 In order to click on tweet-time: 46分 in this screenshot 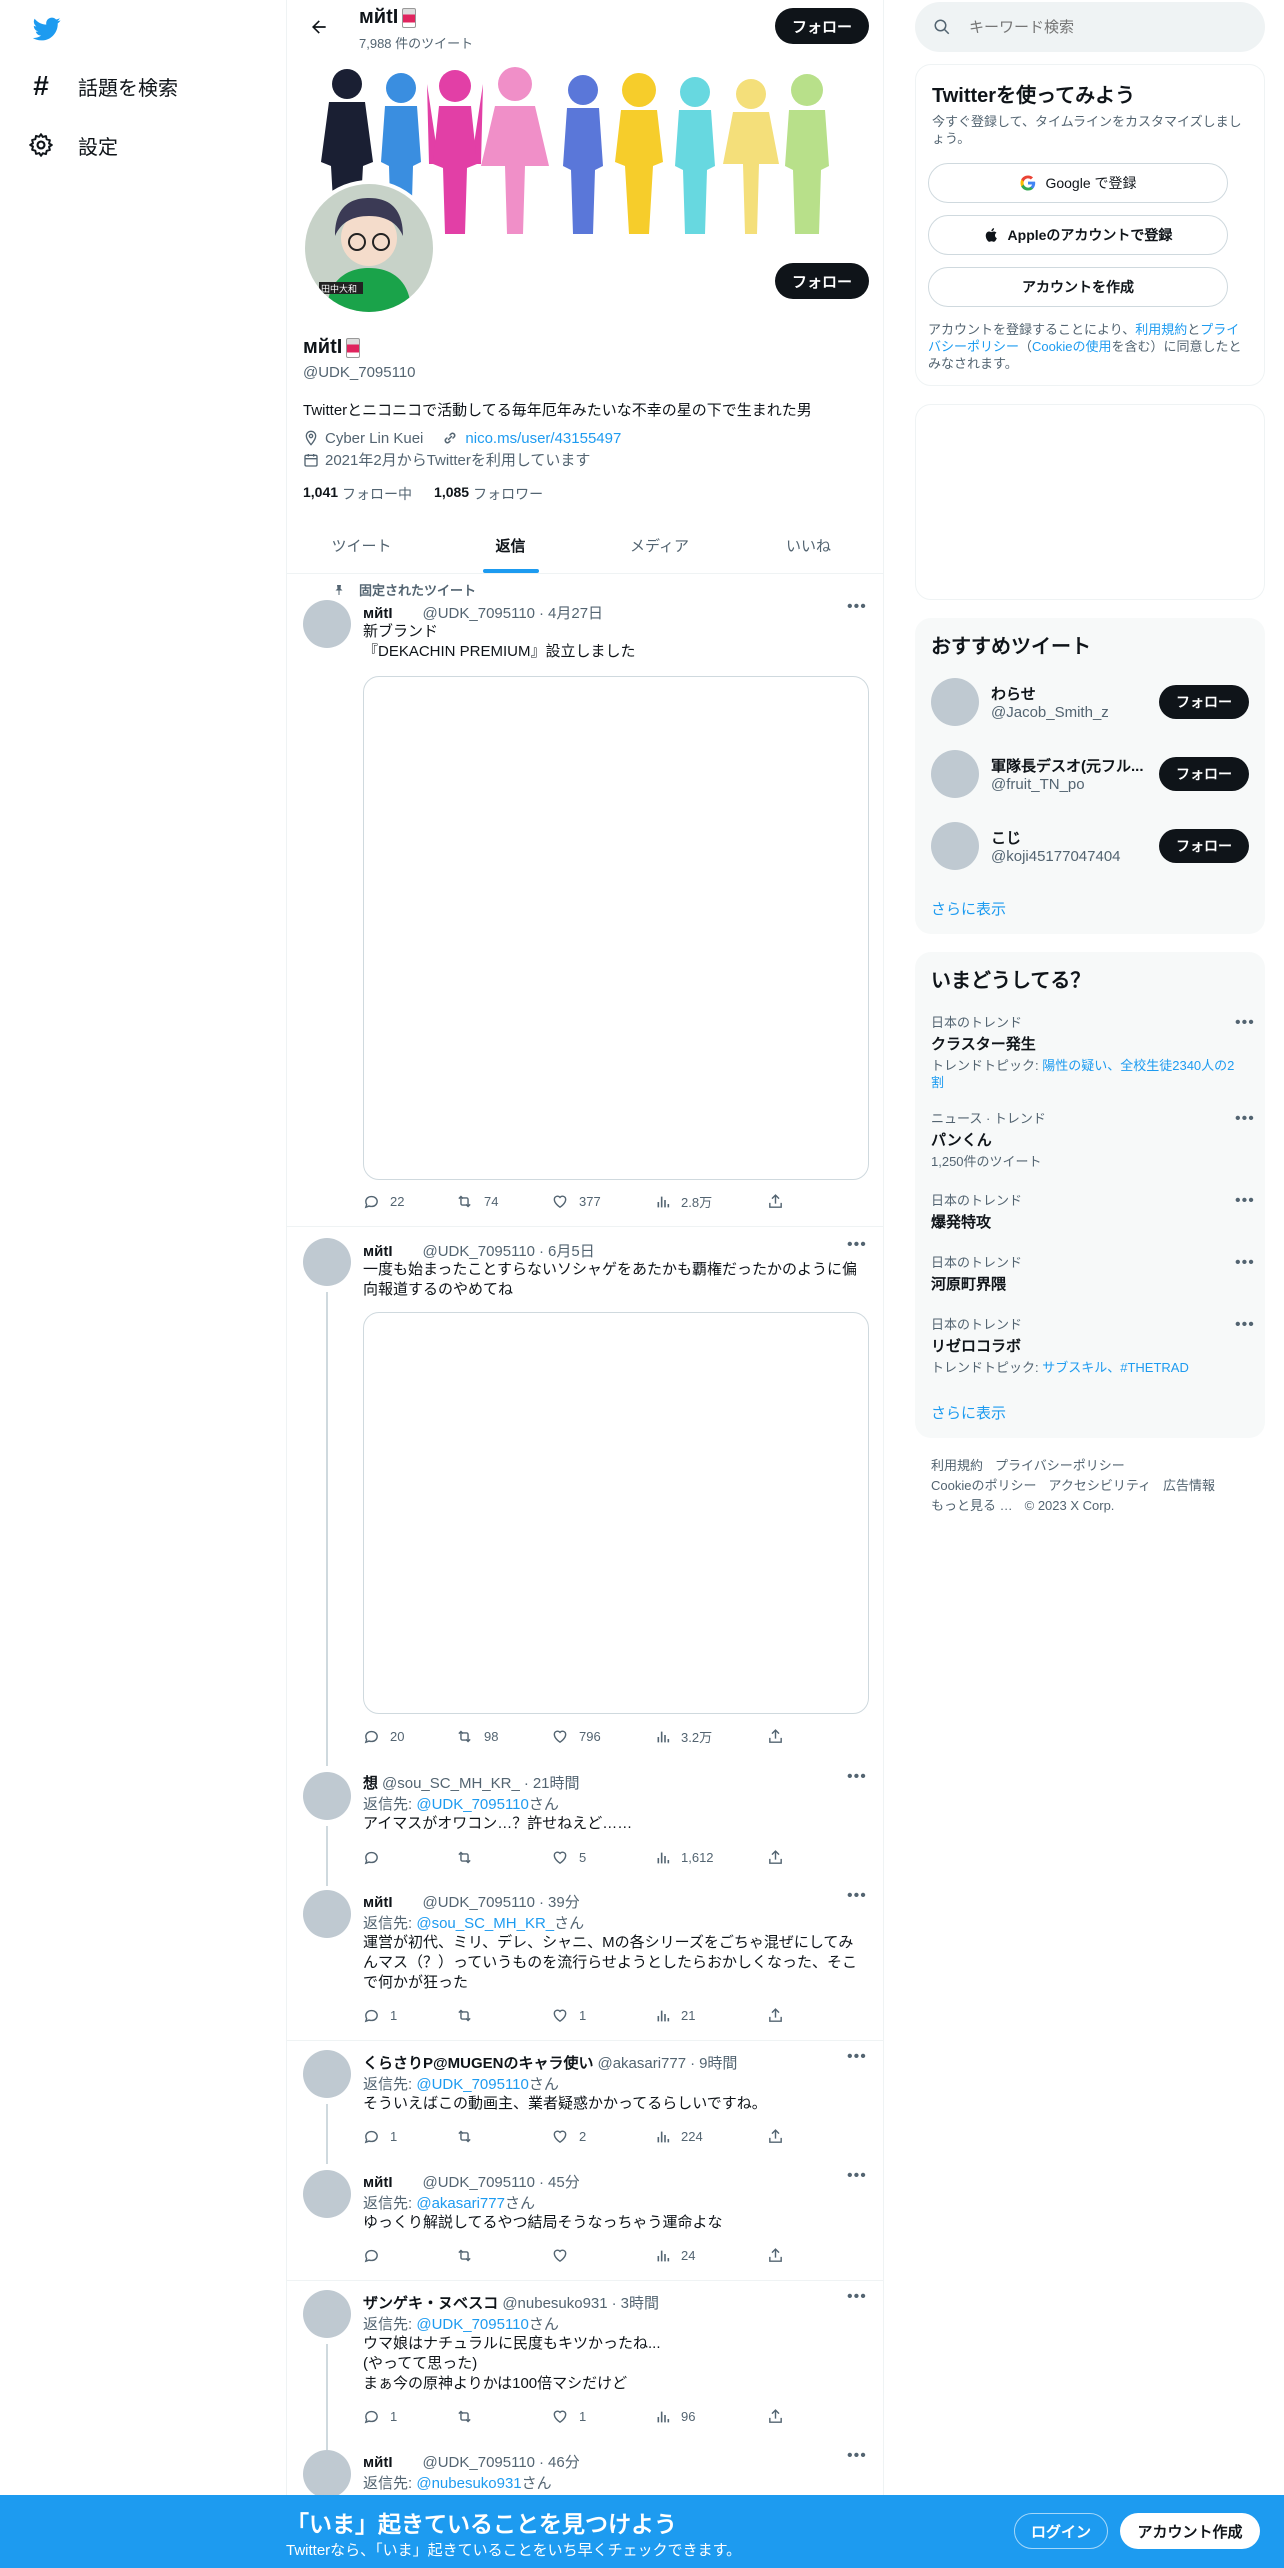, I will do `click(564, 2461)`.